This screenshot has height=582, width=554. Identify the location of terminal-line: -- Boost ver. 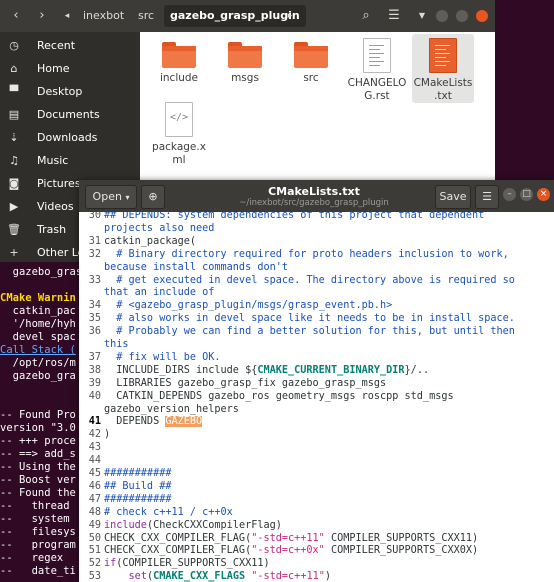
(38, 480).